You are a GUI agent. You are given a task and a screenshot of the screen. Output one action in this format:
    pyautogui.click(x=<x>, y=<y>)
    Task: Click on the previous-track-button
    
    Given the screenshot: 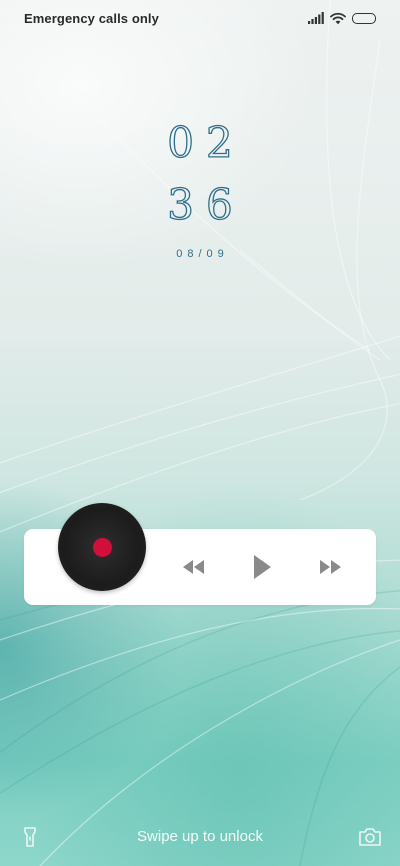 What is the action you would take?
    pyautogui.click(x=194, y=567)
    